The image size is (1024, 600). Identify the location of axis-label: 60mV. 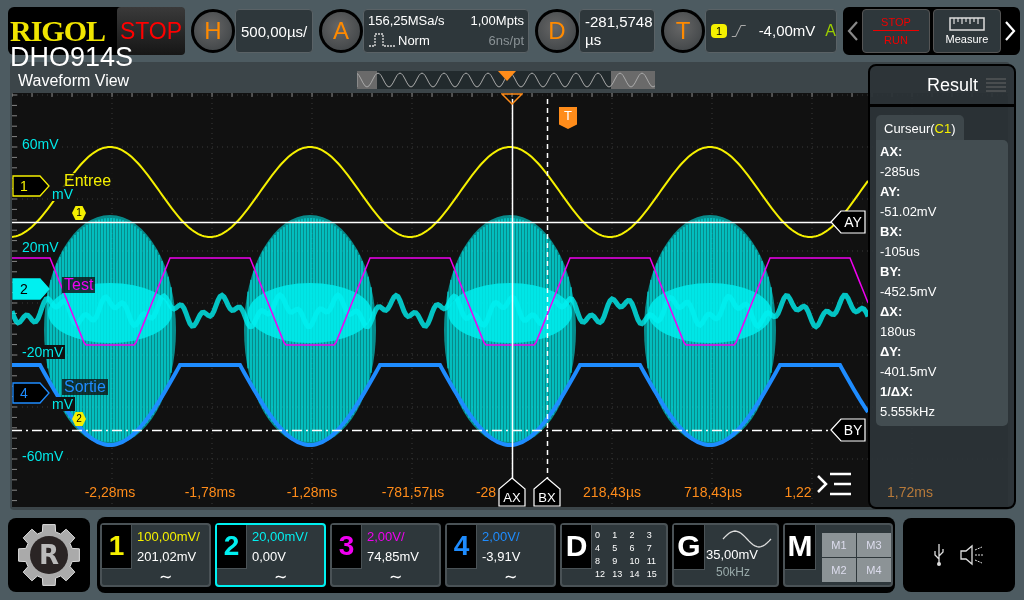
(40, 144).